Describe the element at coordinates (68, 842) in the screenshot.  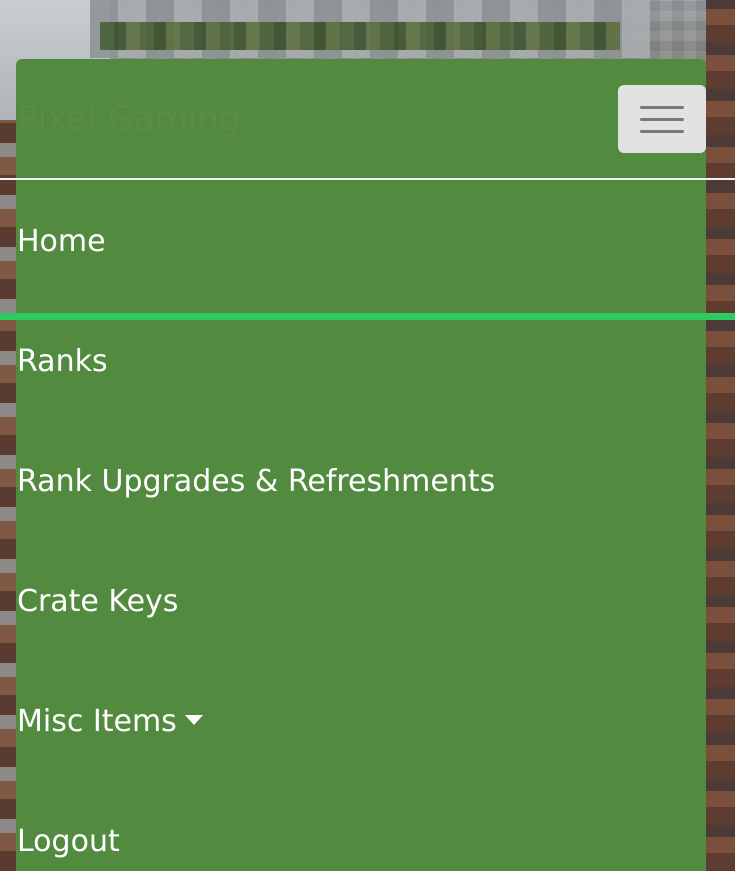
I see `nav-link-logout: Logout` at that location.